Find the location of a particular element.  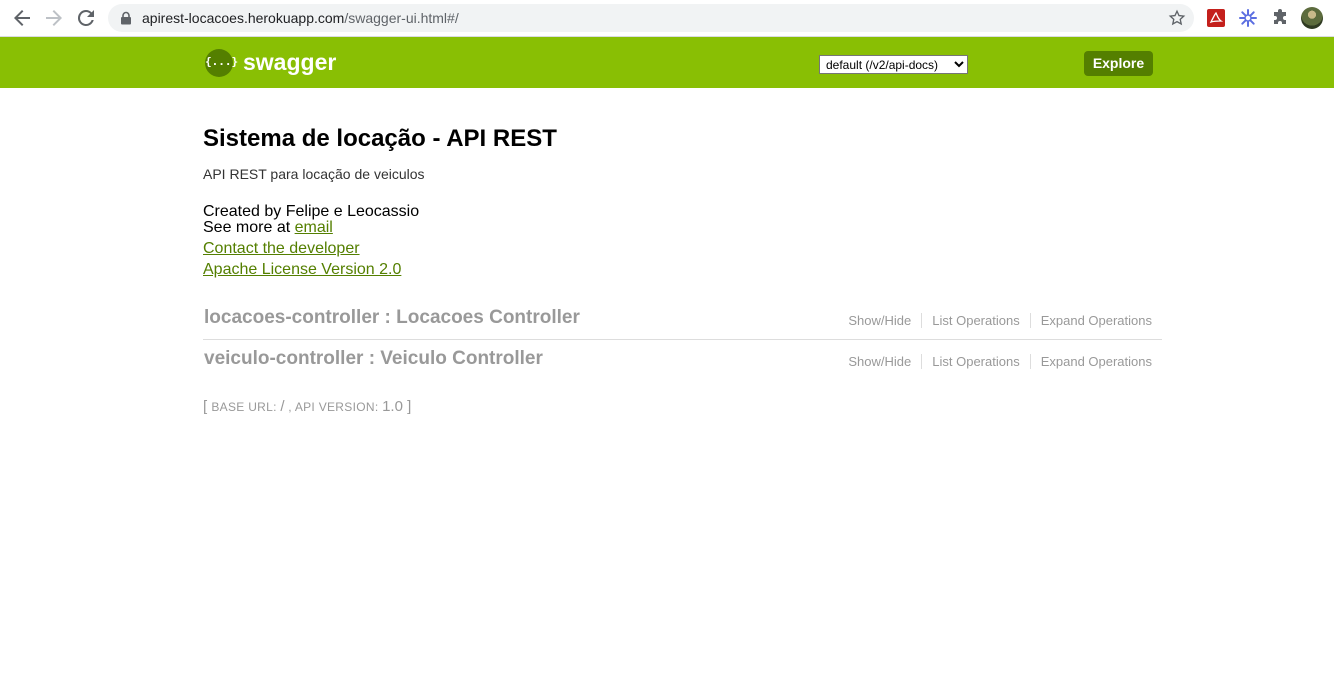

reload-icon is located at coordinates (86, 18).